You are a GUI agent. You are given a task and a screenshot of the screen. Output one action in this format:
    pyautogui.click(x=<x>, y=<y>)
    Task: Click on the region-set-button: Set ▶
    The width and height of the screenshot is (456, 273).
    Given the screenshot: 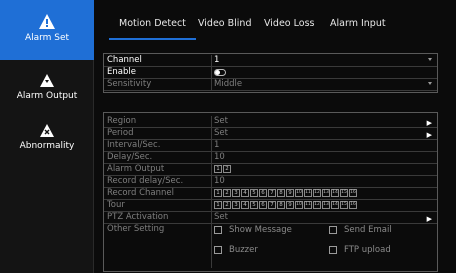 What is the action you would take?
    pyautogui.click(x=324, y=121)
    